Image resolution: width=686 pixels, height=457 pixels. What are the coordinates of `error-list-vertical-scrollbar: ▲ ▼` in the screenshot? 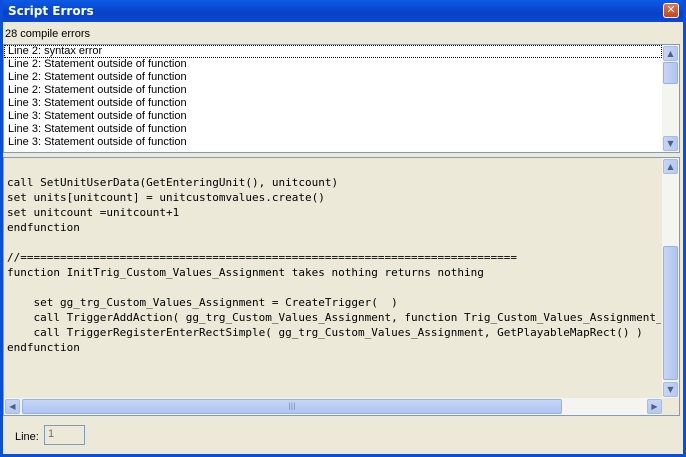 It's located at (670, 98).